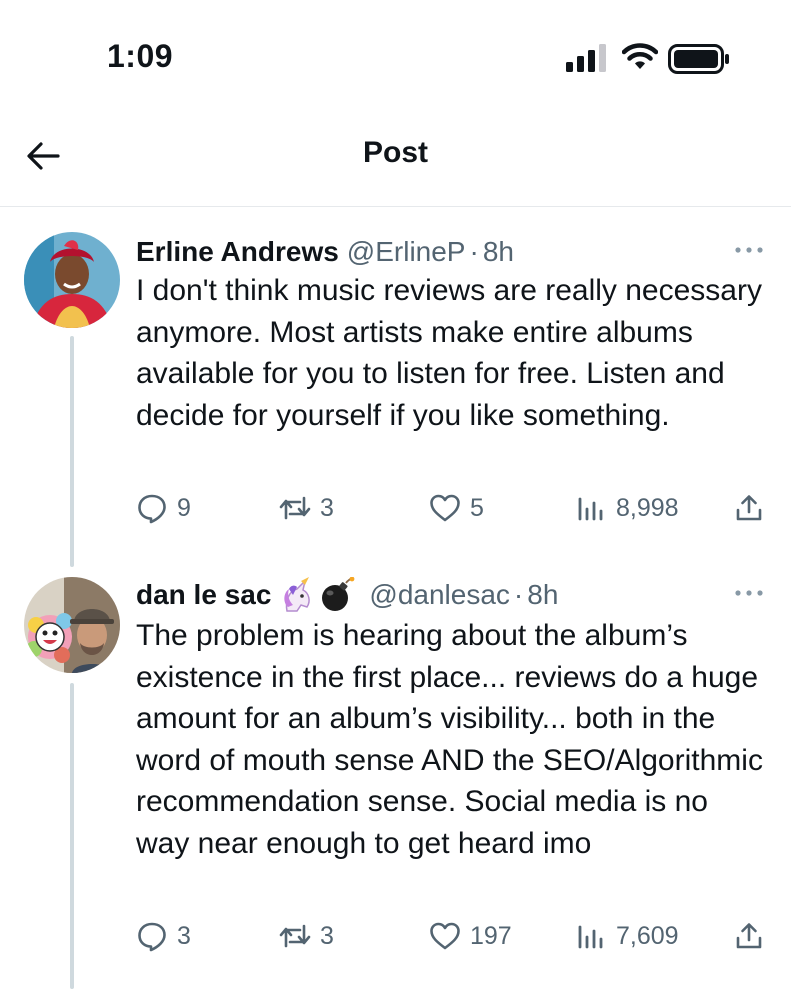  Describe the element at coordinates (491, 935) in the screenshot. I see `like-count: 197` at that location.